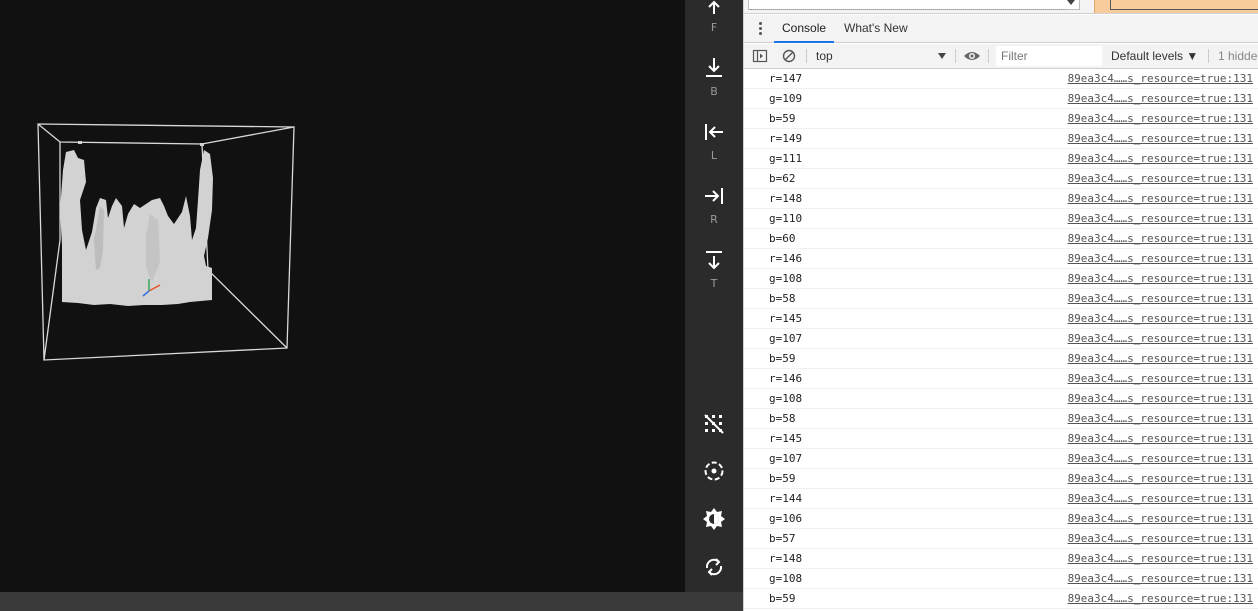 The width and height of the screenshot is (1258, 611). I want to click on view-left-button: L, so click(714, 141).